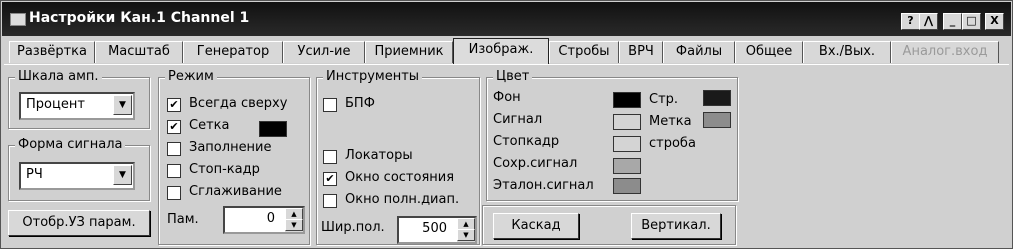 The height and width of the screenshot is (249, 1013). Describe the element at coordinates (235, 191) in the screenshot. I see `smoothing-label: Сглаживание` at that location.